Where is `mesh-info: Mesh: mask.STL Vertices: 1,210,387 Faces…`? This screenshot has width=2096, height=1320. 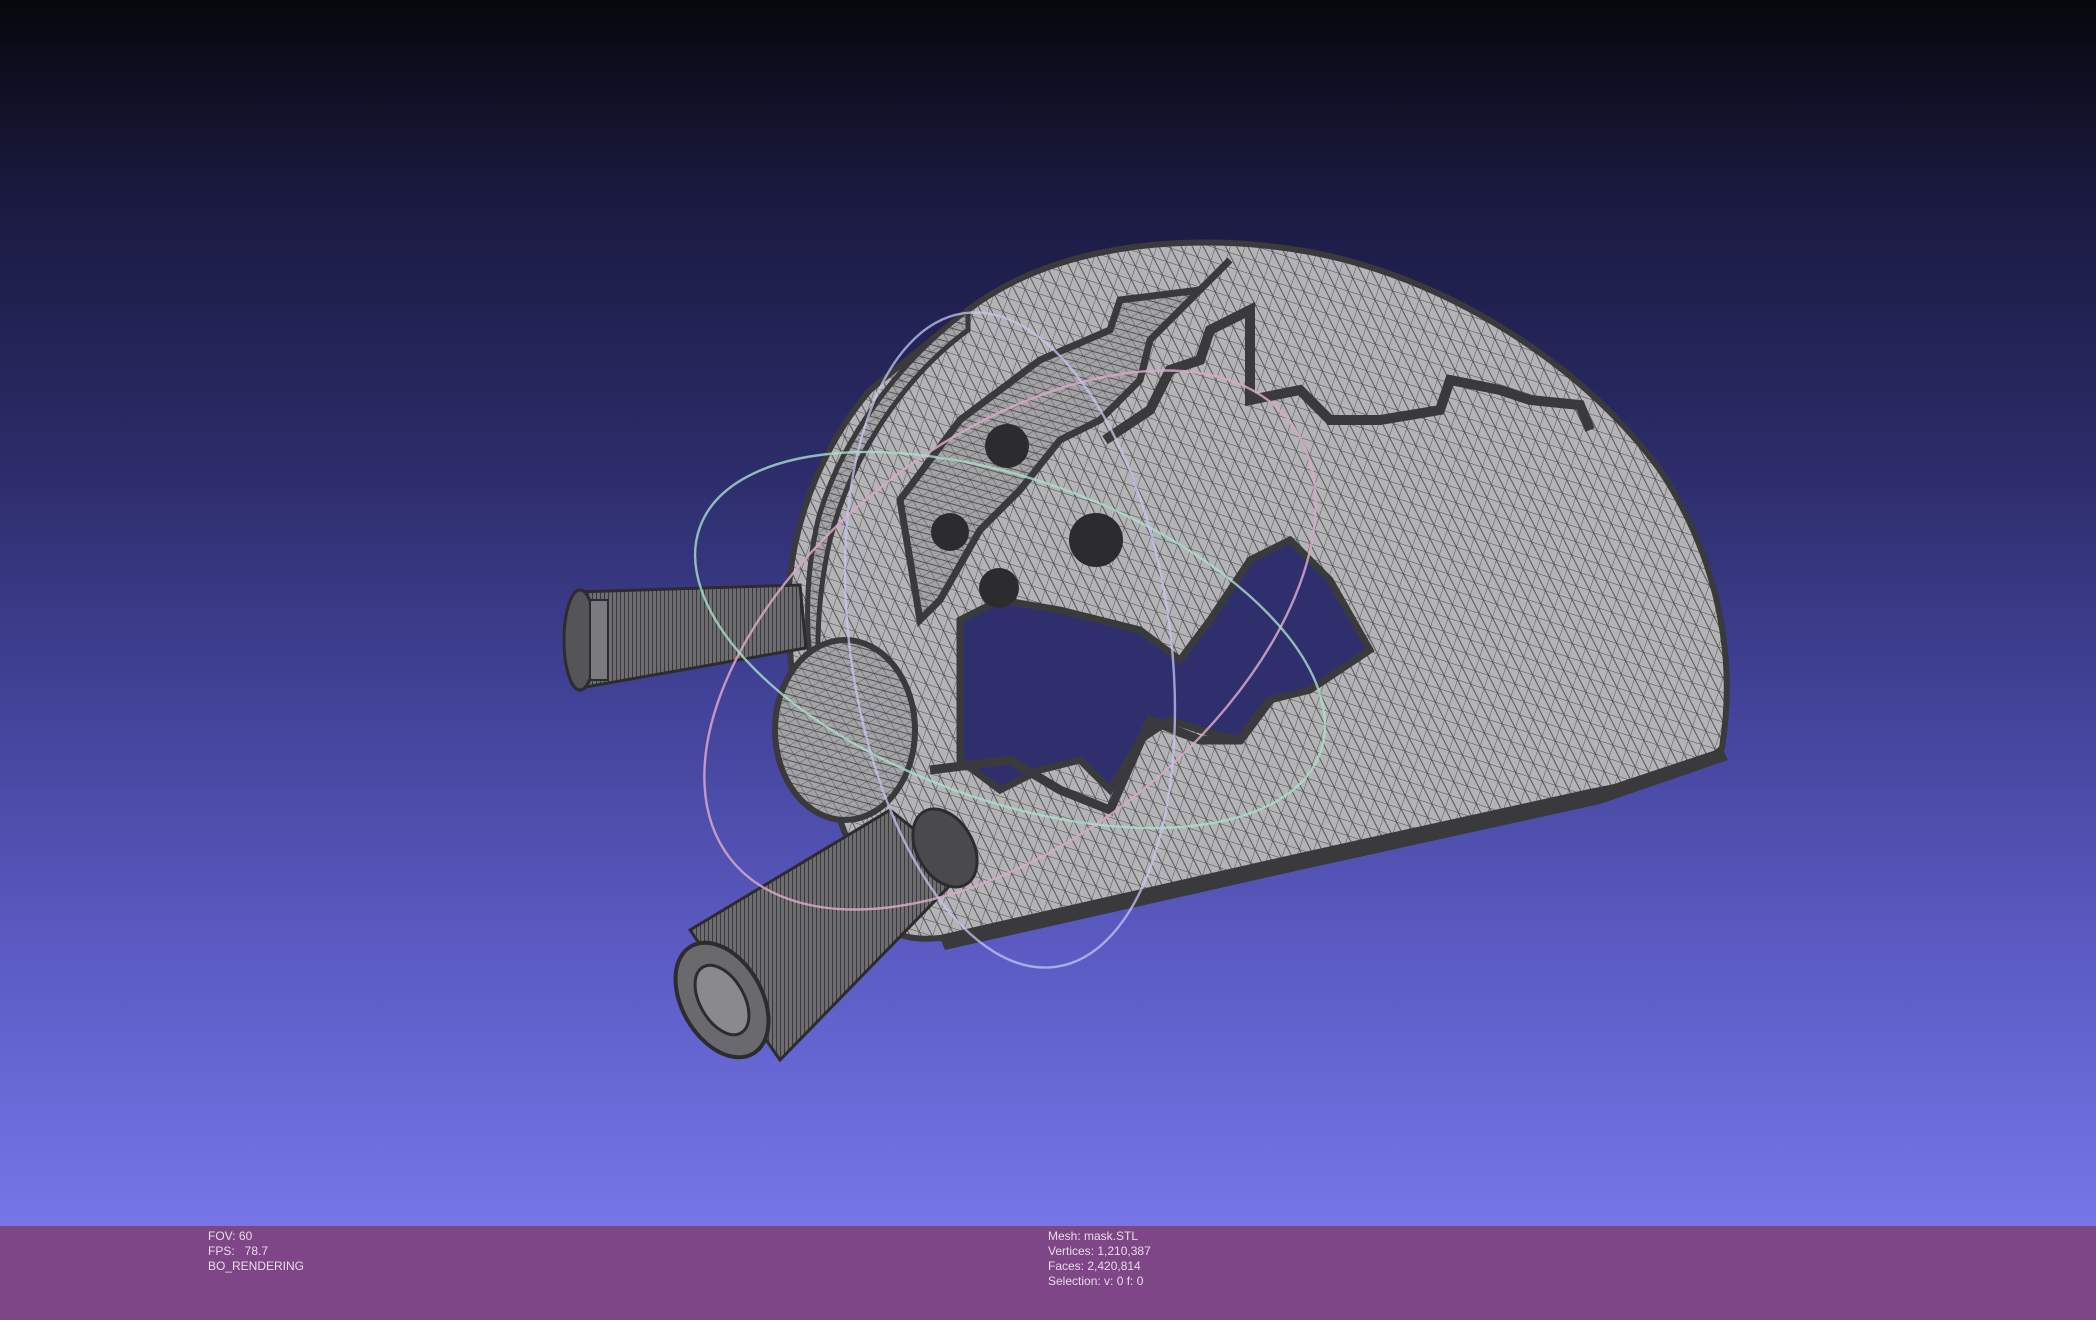
mesh-info: Mesh: mask.STL Vertices: 1,210,387 Faces… is located at coordinates (1099, 1259).